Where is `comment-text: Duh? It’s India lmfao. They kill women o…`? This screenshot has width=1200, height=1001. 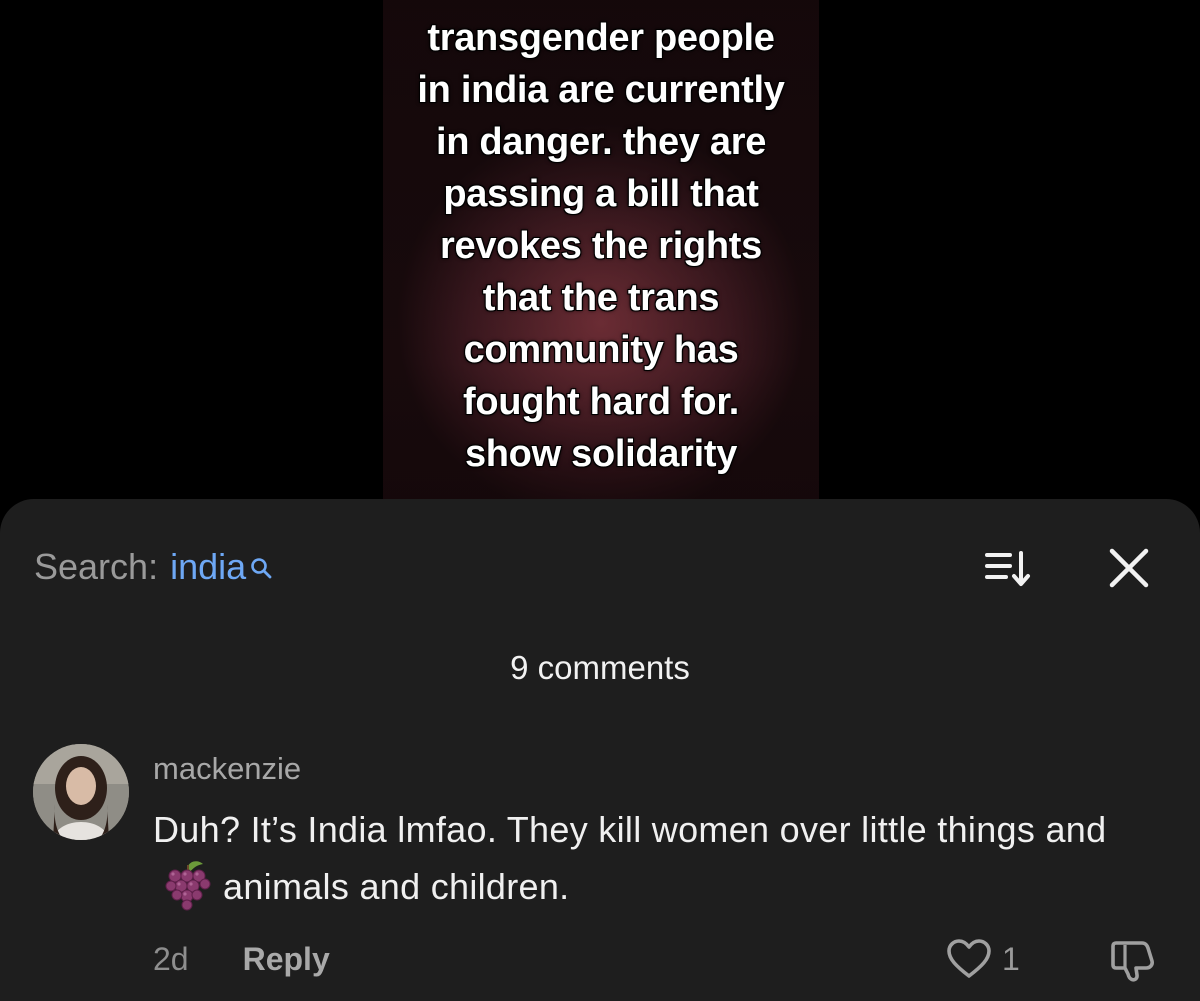 comment-text: Duh? It’s India lmfao. They kill women o… is located at coordinates (643, 858).